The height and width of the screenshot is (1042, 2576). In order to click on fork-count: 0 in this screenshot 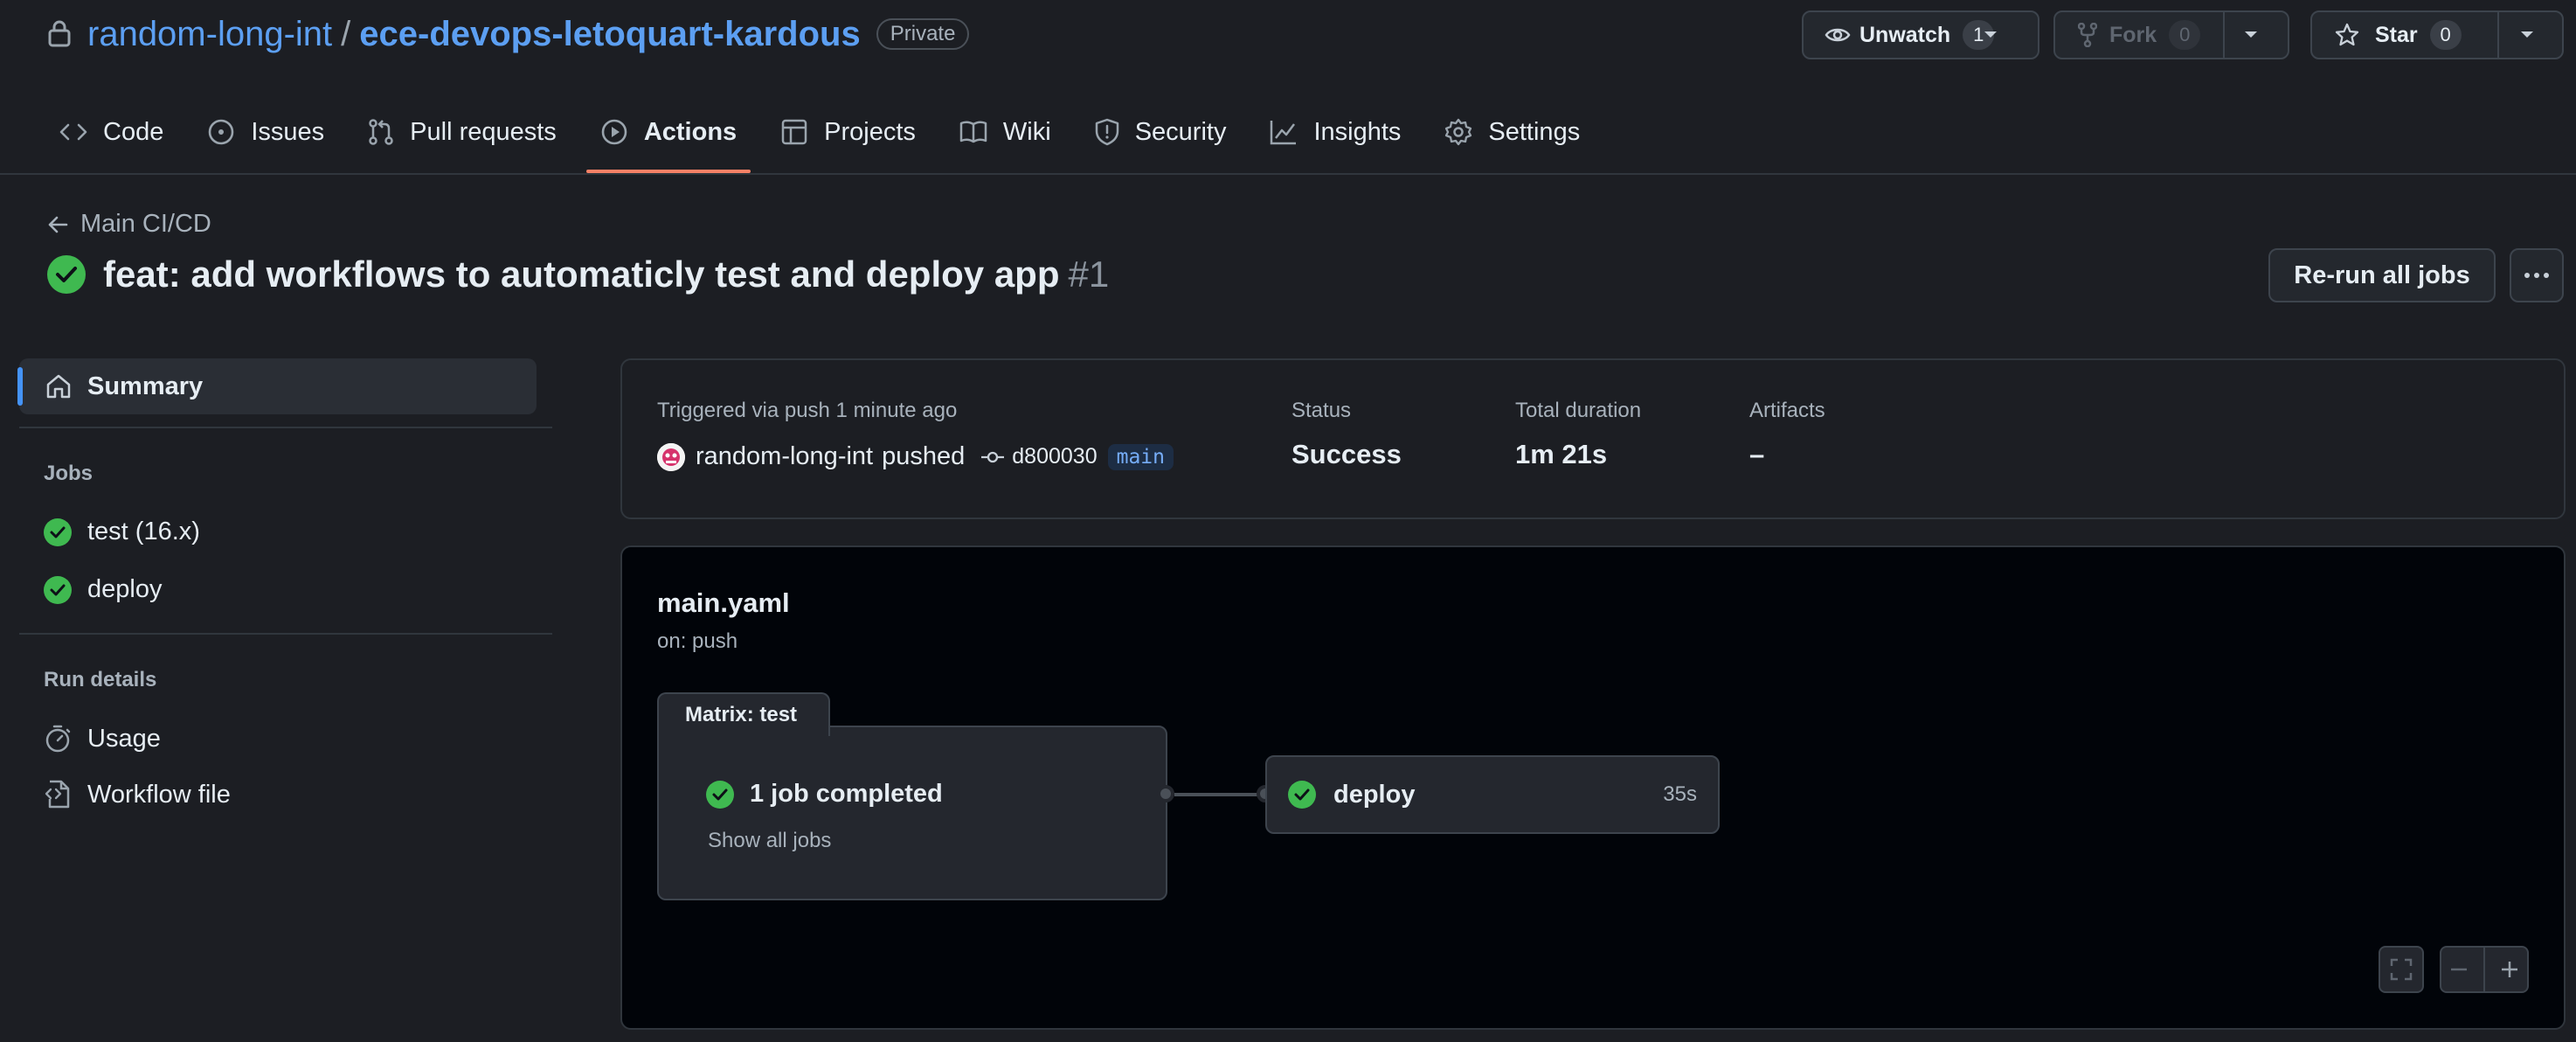, I will do `click(2185, 35)`.